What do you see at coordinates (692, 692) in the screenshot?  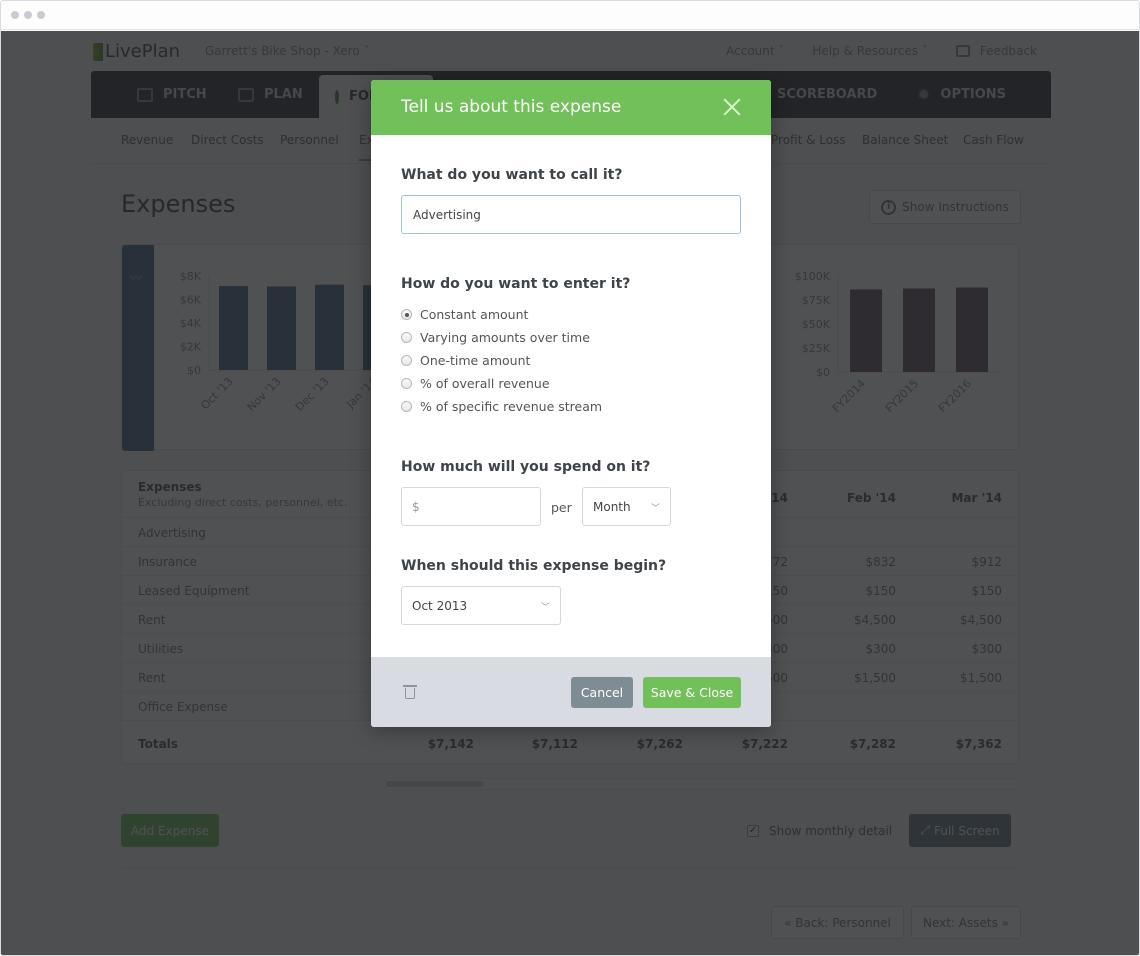 I see `save-close-button: Save & Close` at bounding box center [692, 692].